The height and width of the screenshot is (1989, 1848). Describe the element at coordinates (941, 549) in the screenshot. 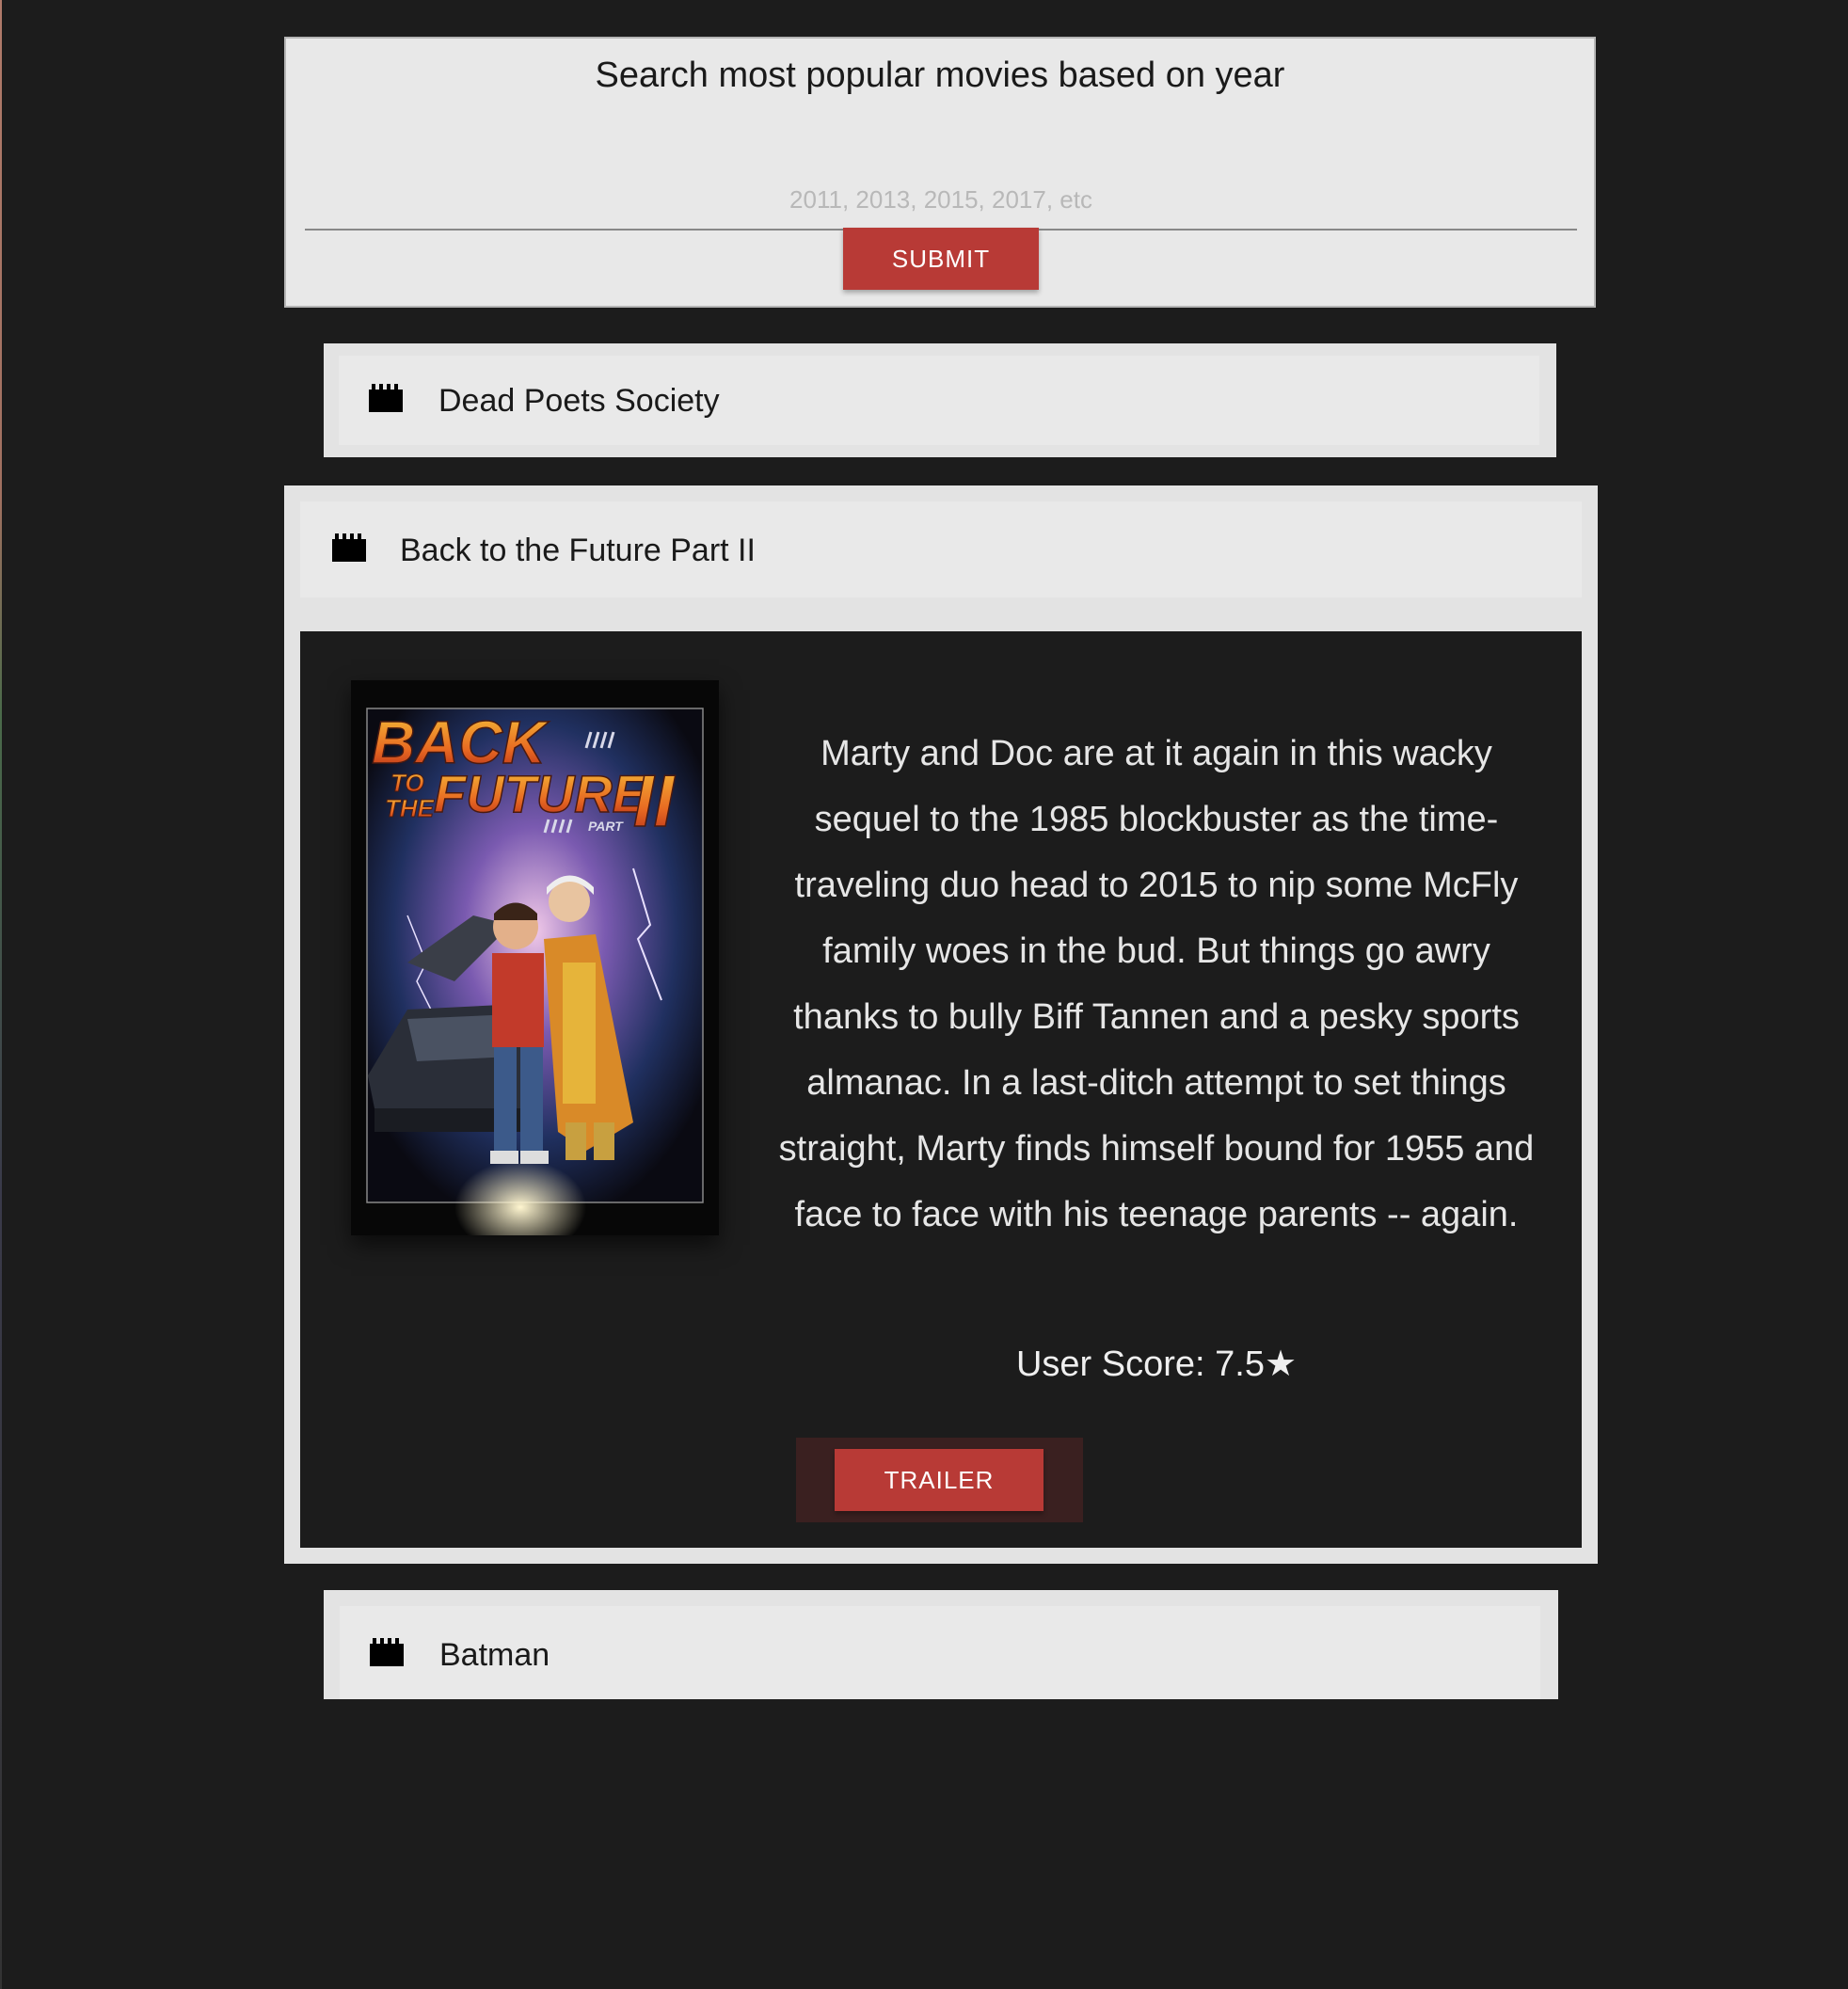

I see `movie-header-back-to-the-future-part-ii: Back to the Future Part II` at that location.